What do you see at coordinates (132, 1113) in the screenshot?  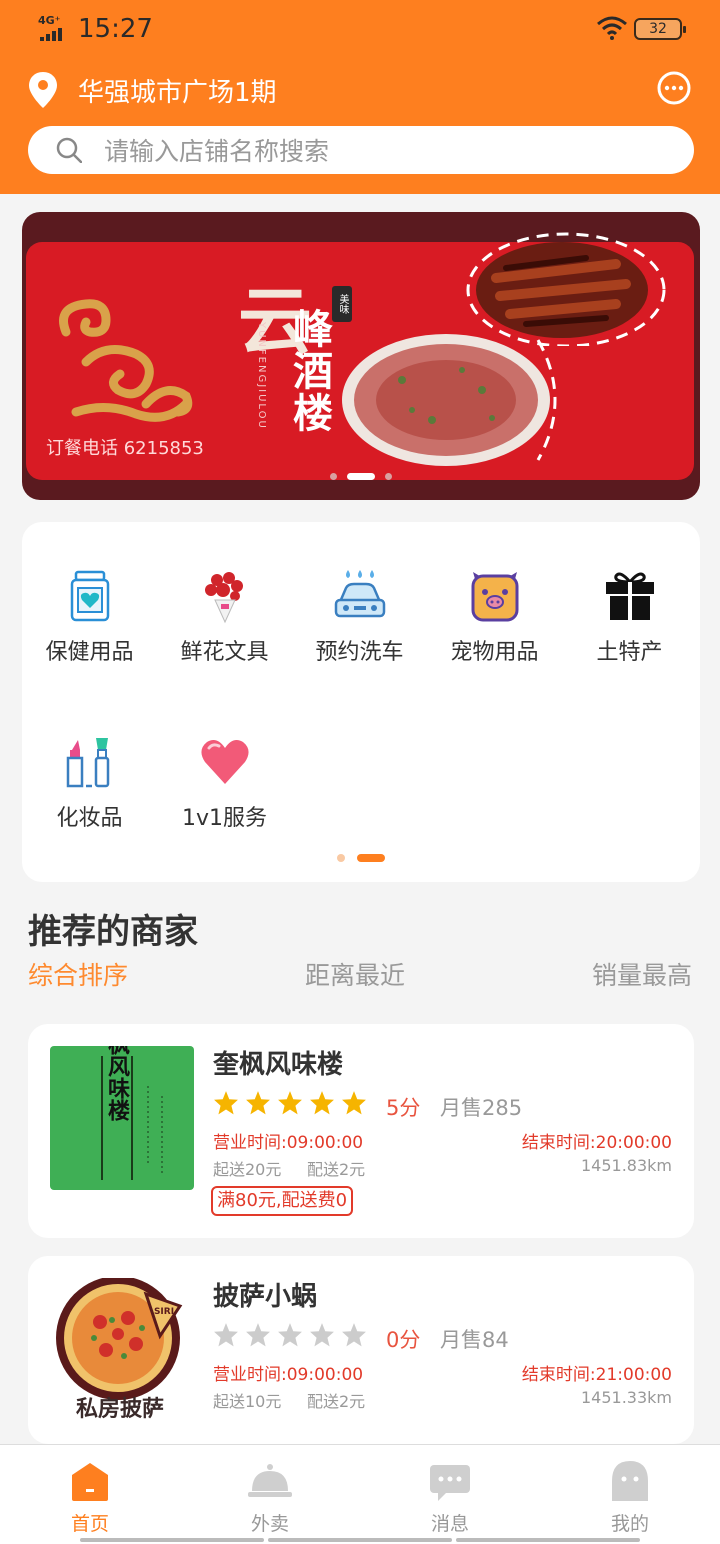 I see `shop-logo-image: 奎枫风味楼` at bounding box center [132, 1113].